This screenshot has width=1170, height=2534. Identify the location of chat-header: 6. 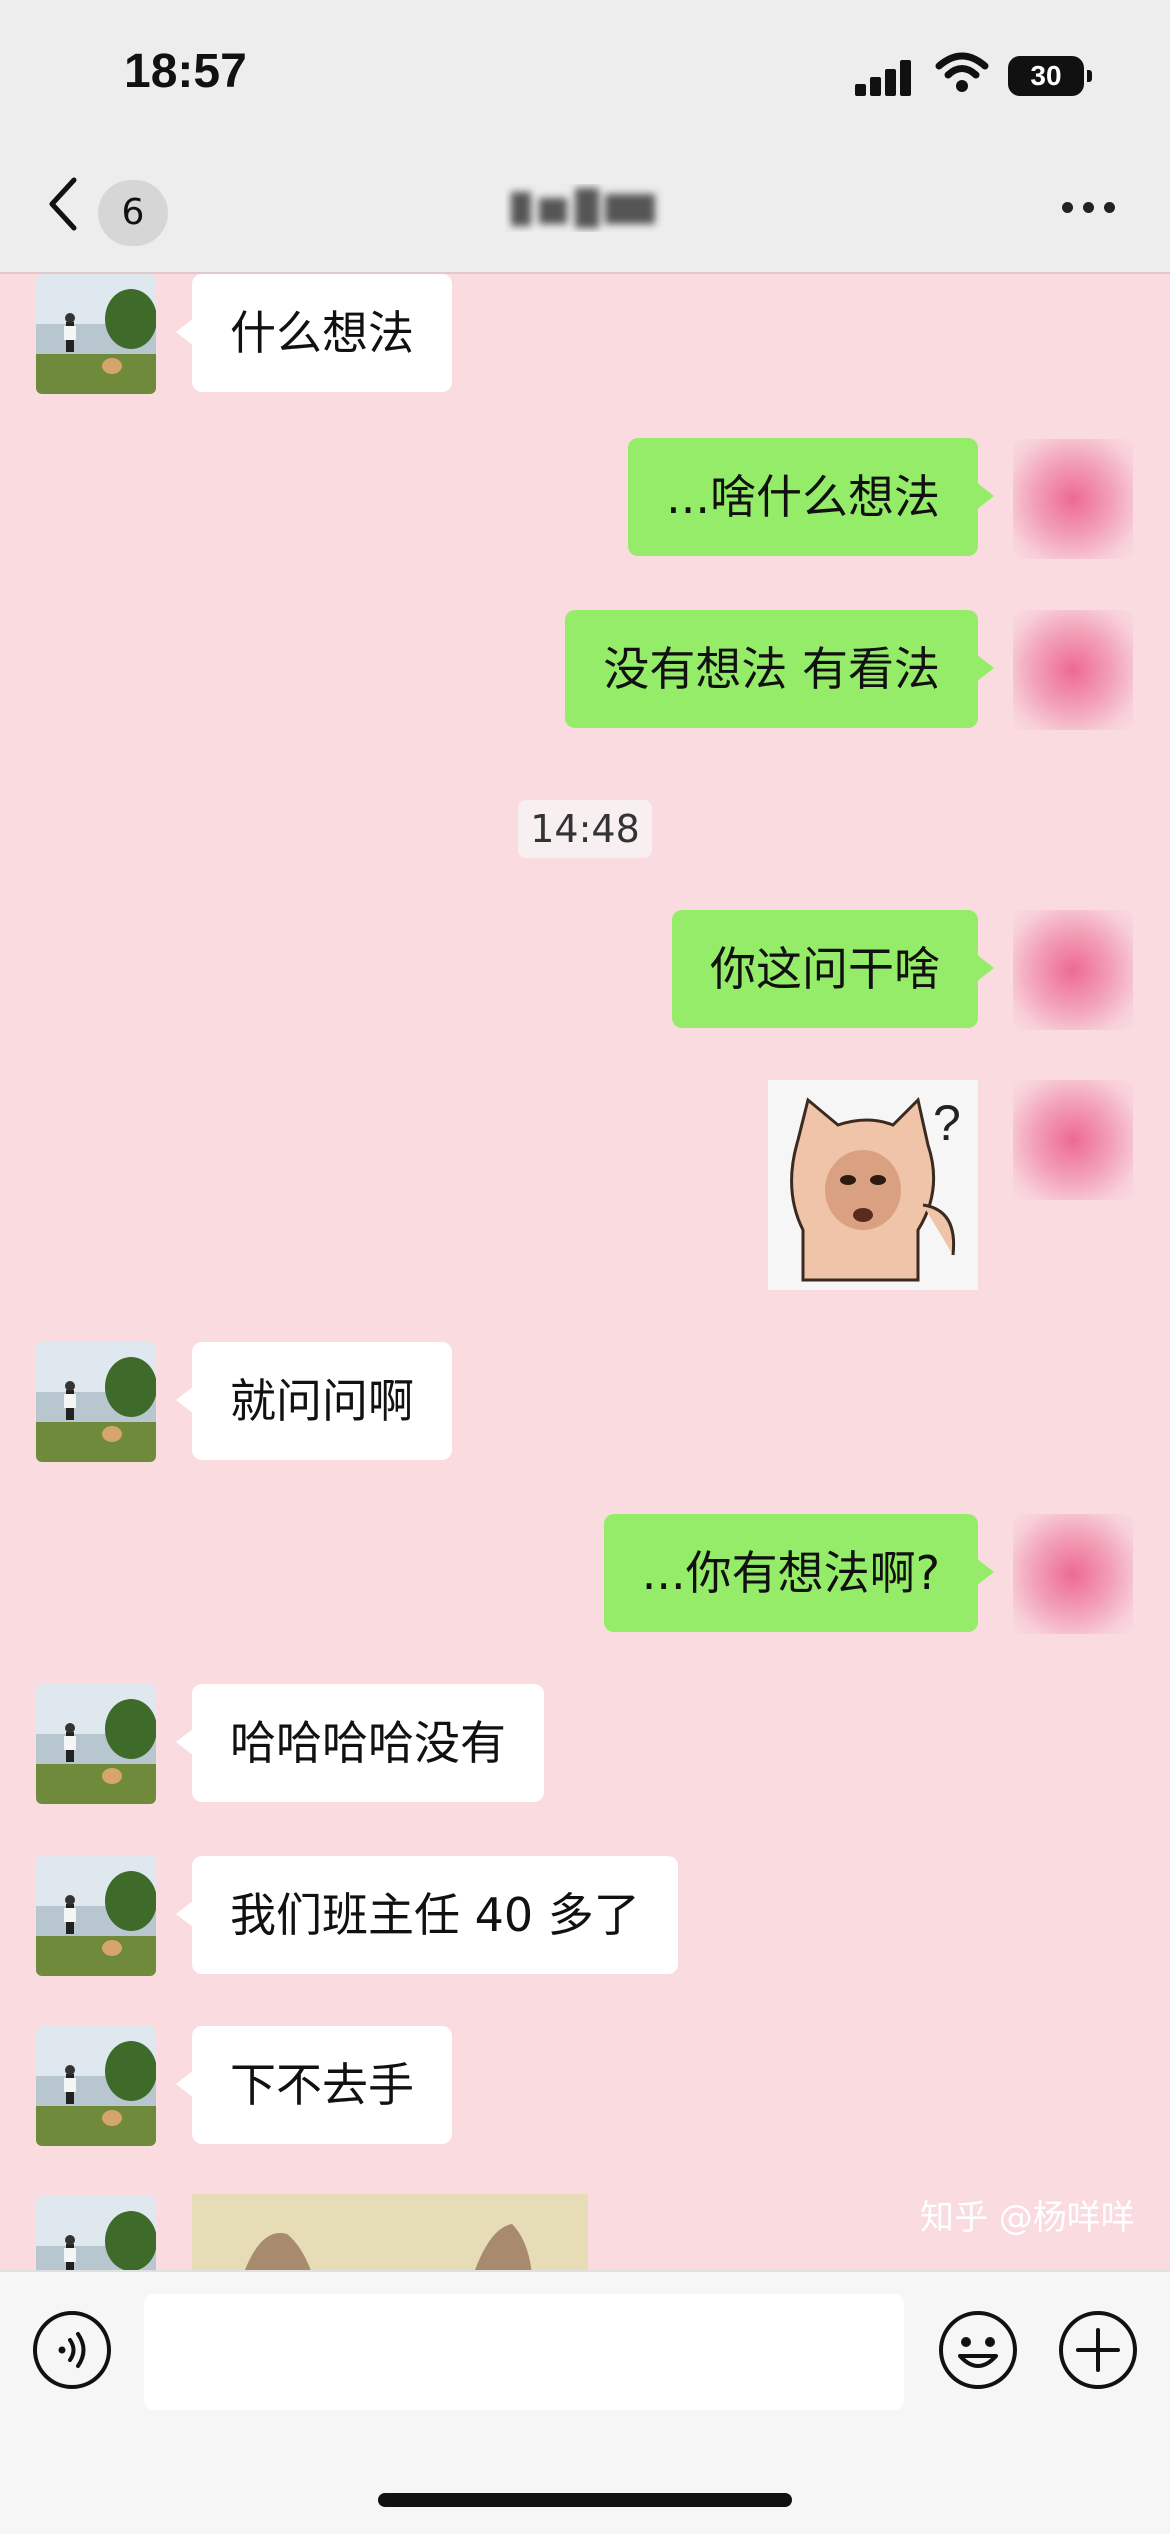
(585, 212).